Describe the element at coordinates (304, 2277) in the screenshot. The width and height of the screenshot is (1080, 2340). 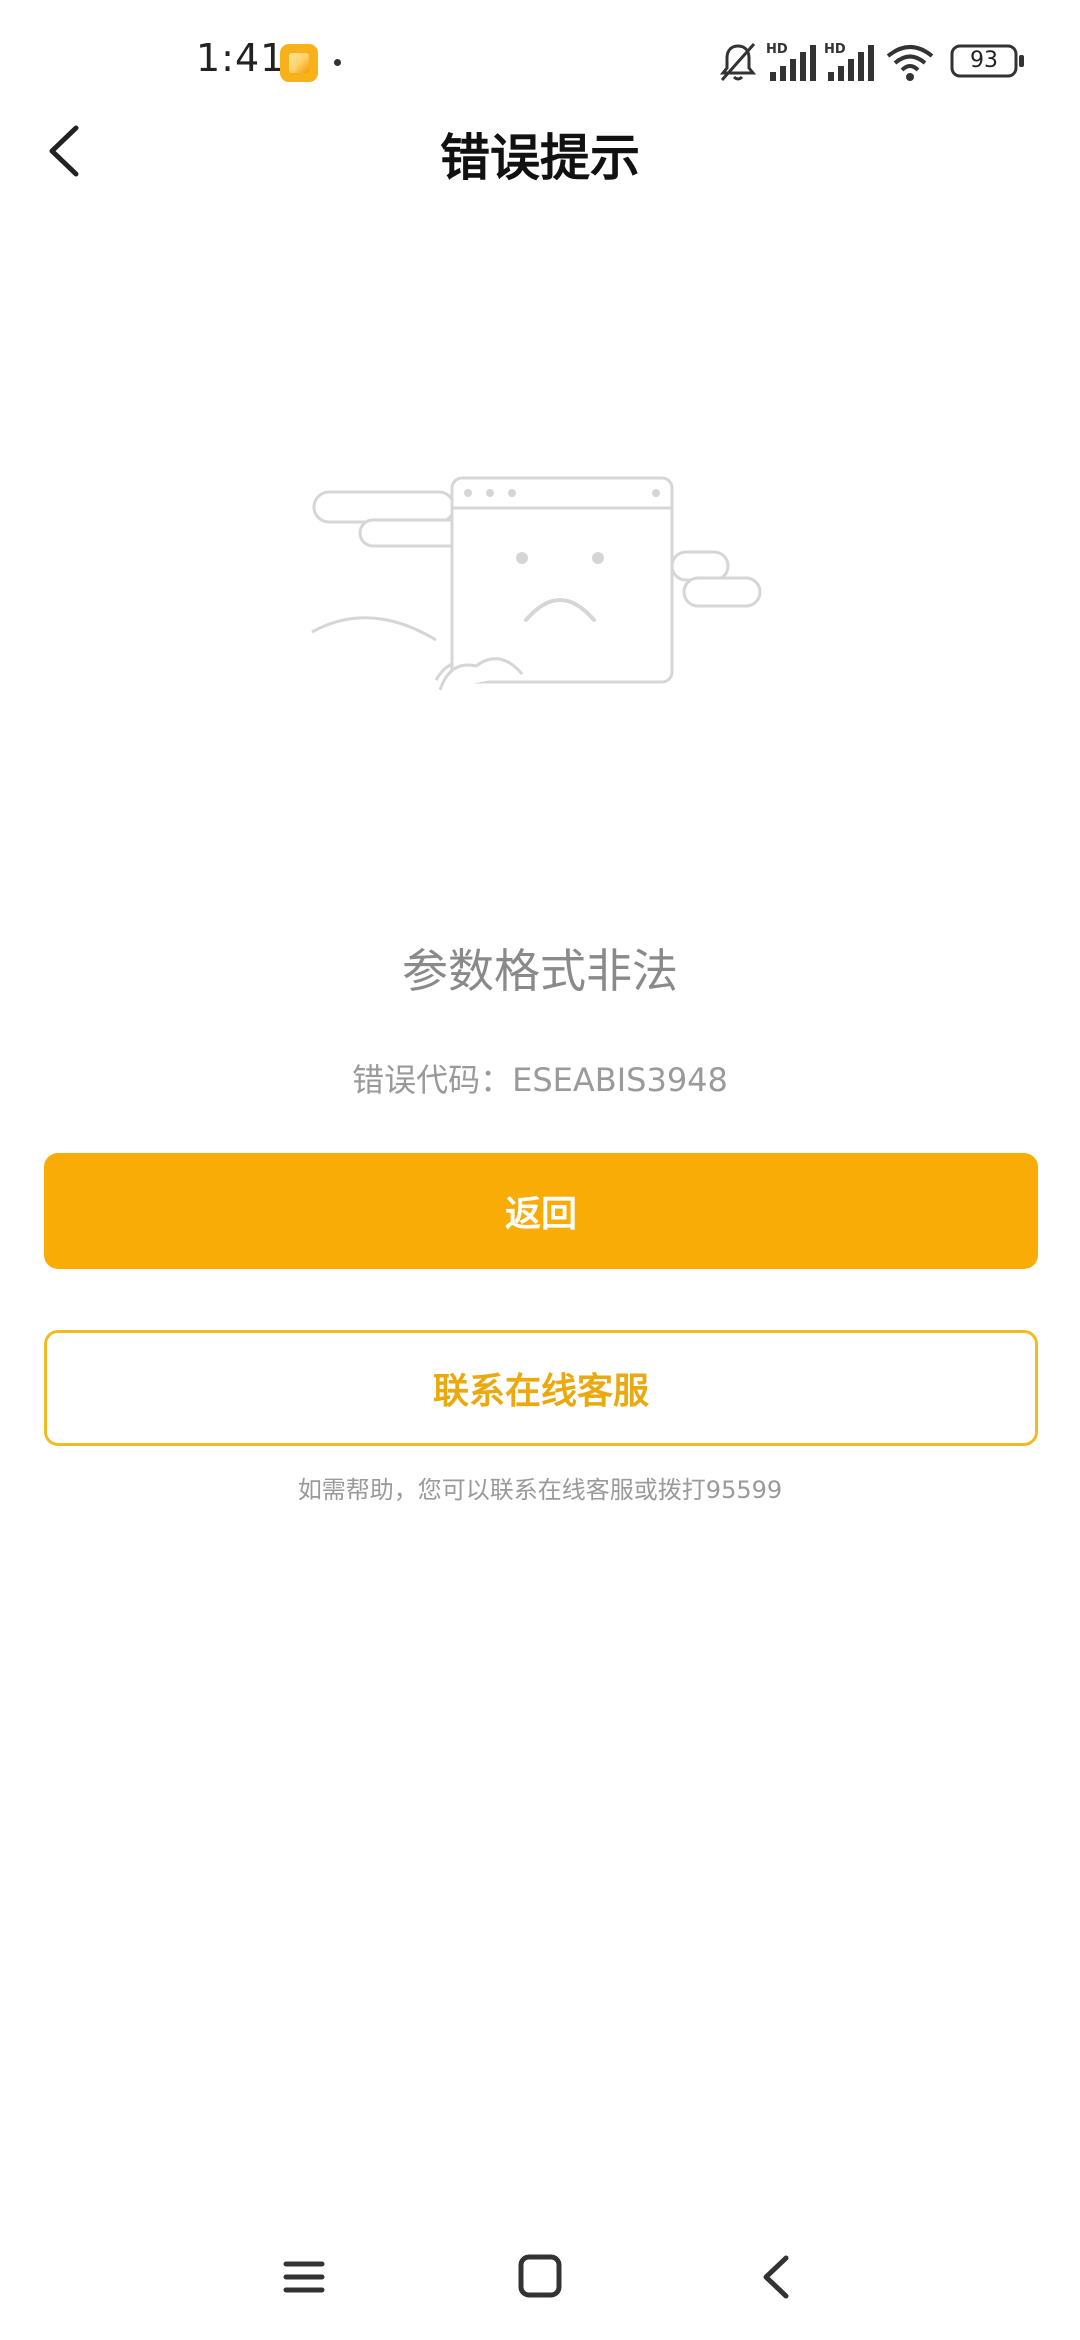
I see `menu-icon` at that location.